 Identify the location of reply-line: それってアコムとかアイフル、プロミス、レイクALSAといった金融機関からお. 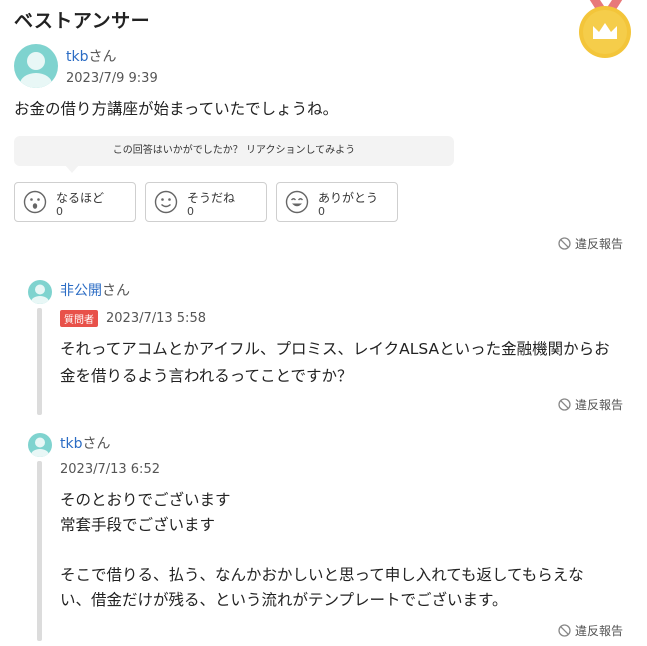
(335, 349).